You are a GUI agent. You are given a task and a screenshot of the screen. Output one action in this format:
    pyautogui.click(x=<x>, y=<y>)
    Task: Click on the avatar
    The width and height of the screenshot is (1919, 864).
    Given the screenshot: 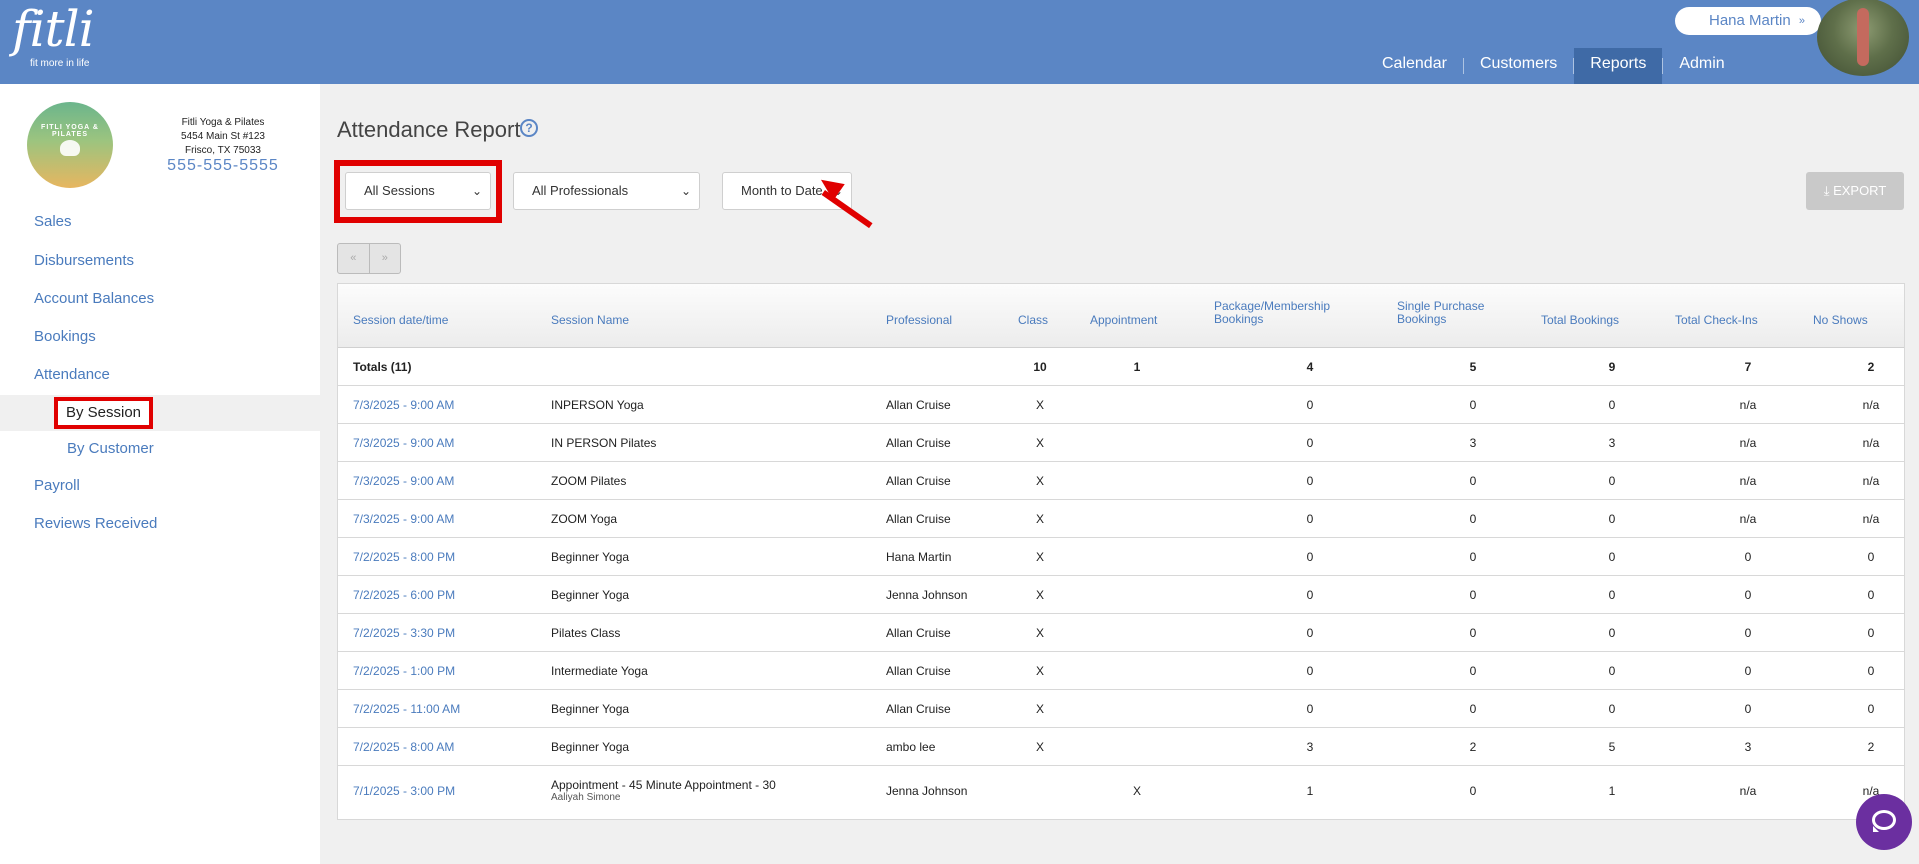 What is the action you would take?
    pyautogui.click(x=1863, y=38)
    